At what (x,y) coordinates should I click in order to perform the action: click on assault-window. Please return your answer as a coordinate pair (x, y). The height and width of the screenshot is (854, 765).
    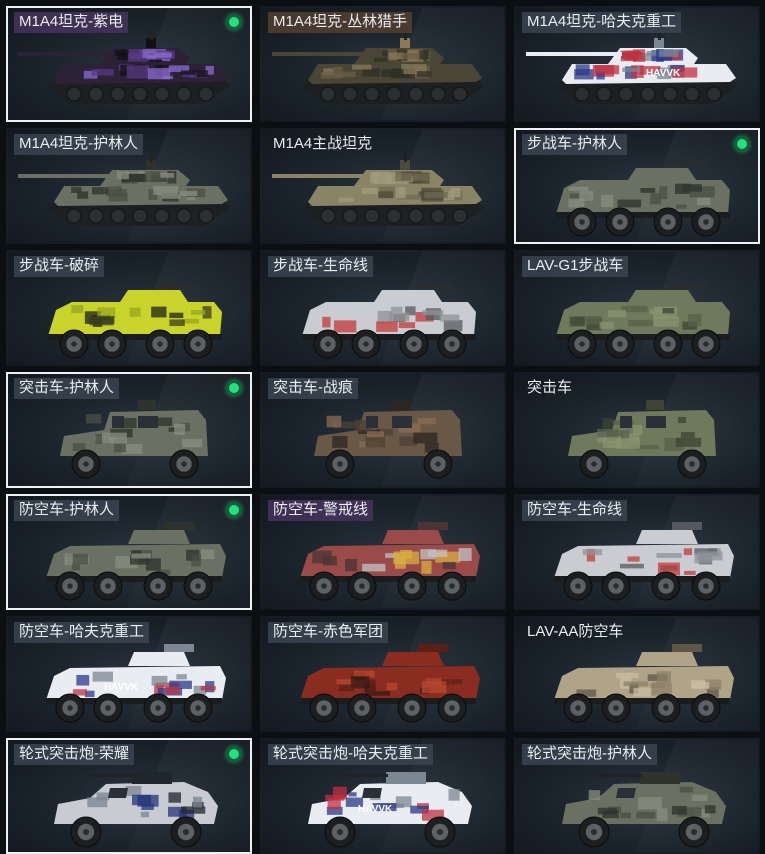
    Looking at the image, I should click on (118, 422).